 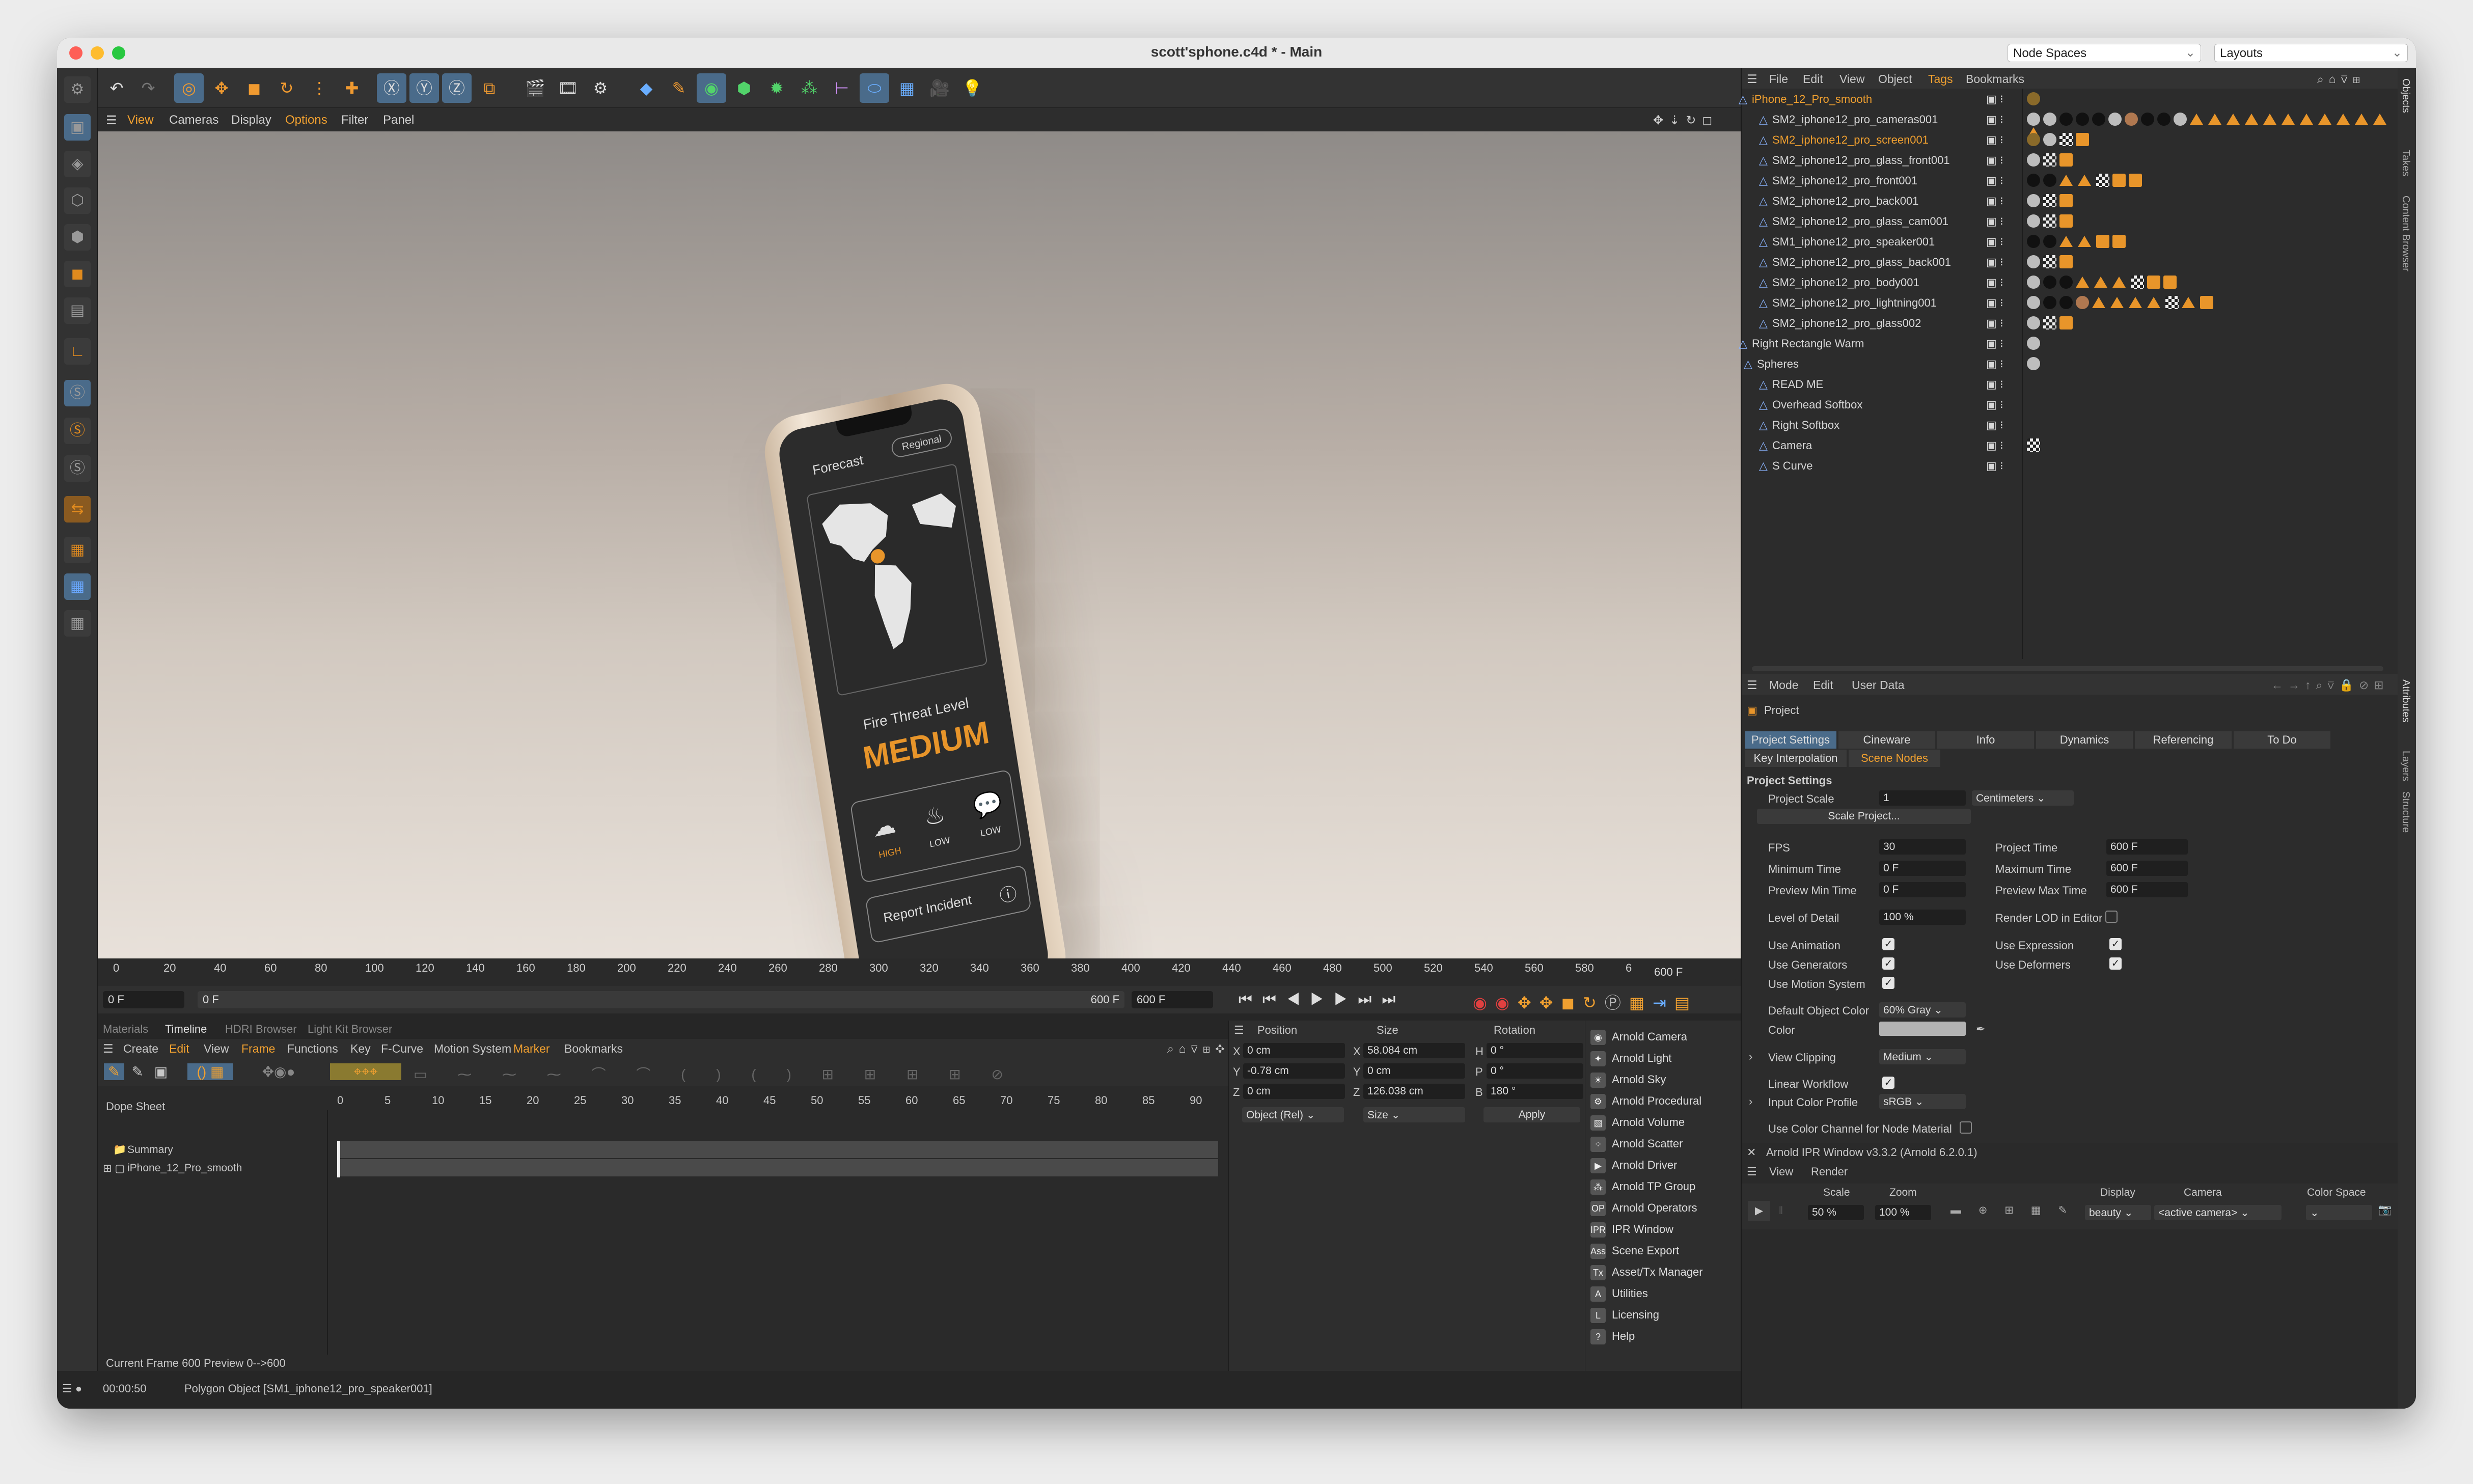 I want to click on ipr-view-icons: ▬ ⊕ ⊞ ▦ ✎, so click(x=2012, y=1211).